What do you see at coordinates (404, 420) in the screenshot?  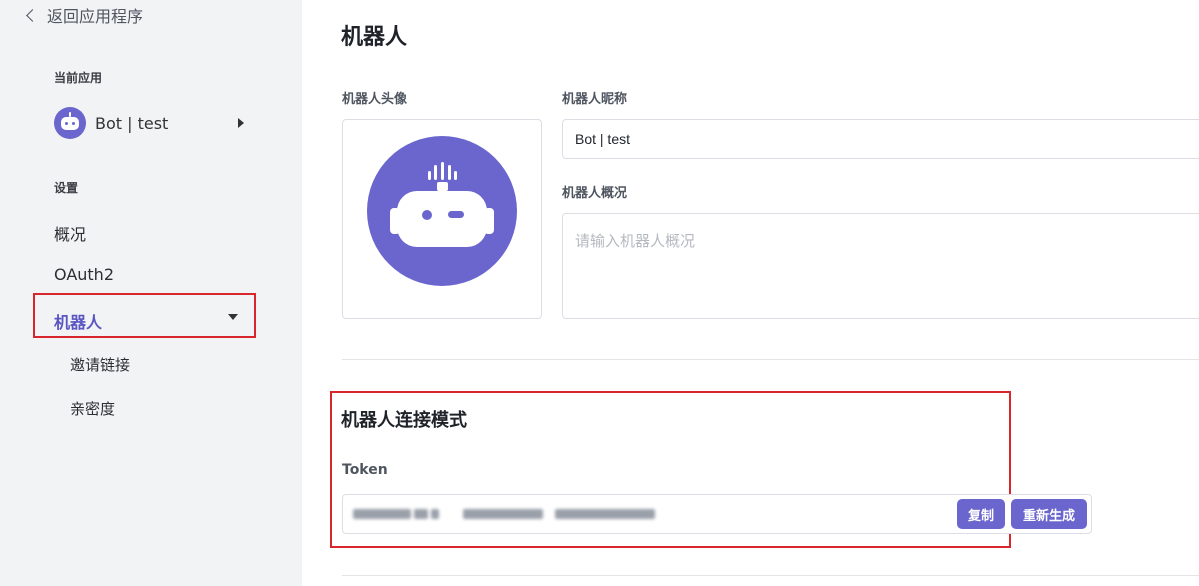 I see `connection-mode-title: 机器人连接模式` at bounding box center [404, 420].